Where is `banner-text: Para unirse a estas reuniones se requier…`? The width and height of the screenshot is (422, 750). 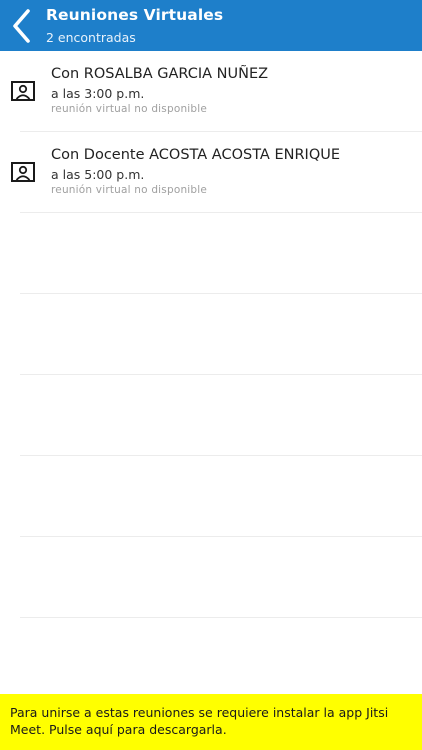 banner-text: Para unirse a estas reuniones se requier… is located at coordinates (199, 721).